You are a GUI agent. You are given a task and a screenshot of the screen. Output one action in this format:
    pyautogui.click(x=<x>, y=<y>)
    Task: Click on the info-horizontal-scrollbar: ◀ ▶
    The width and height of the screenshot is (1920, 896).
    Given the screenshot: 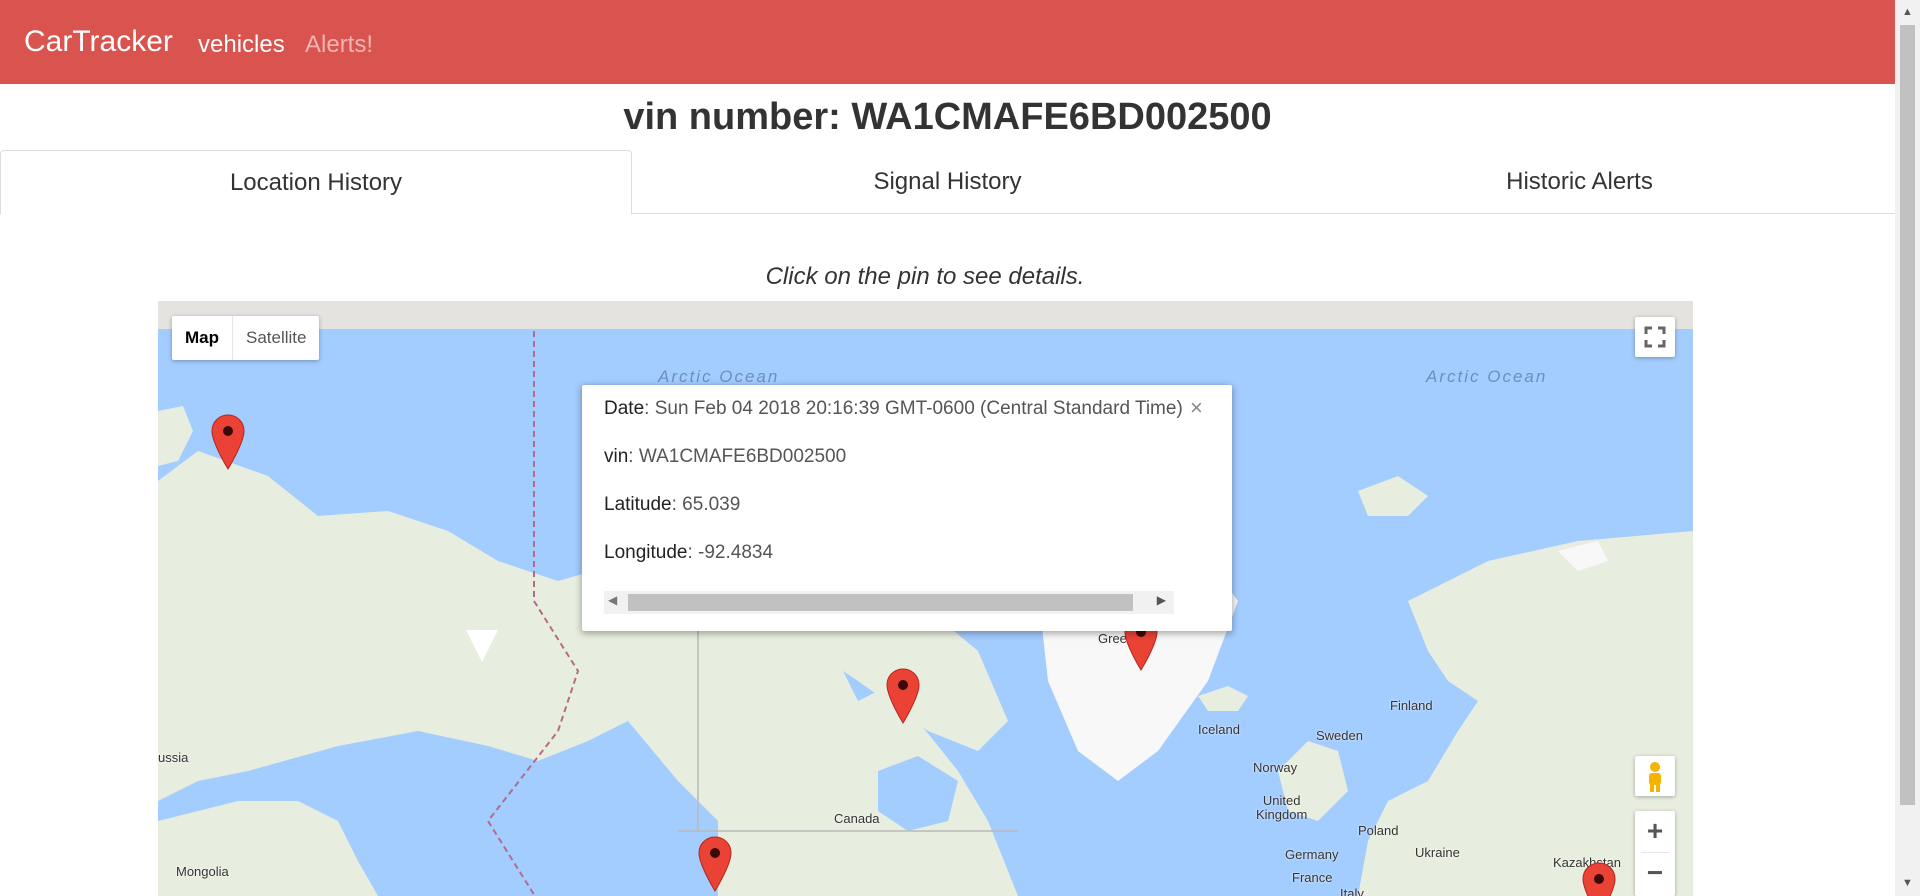 What is the action you would take?
    pyautogui.click(x=889, y=602)
    